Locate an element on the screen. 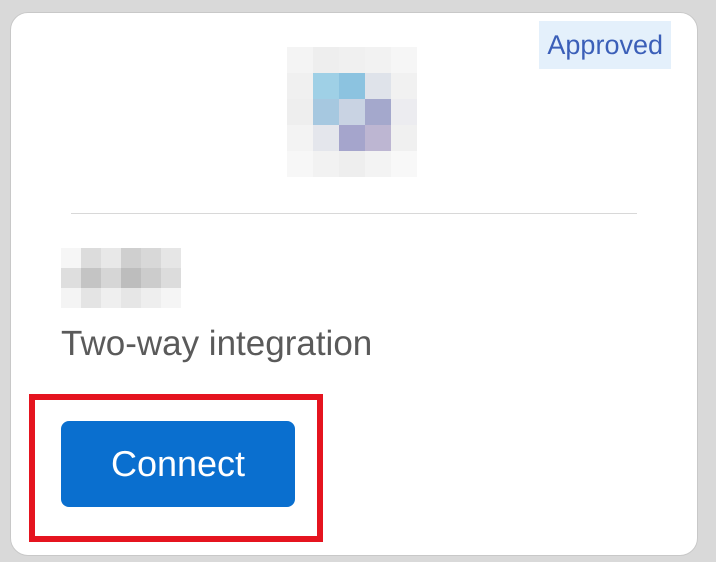 The height and width of the screenshot is (562, 716). connect-button: Connect is located at coordinates (178, 464).